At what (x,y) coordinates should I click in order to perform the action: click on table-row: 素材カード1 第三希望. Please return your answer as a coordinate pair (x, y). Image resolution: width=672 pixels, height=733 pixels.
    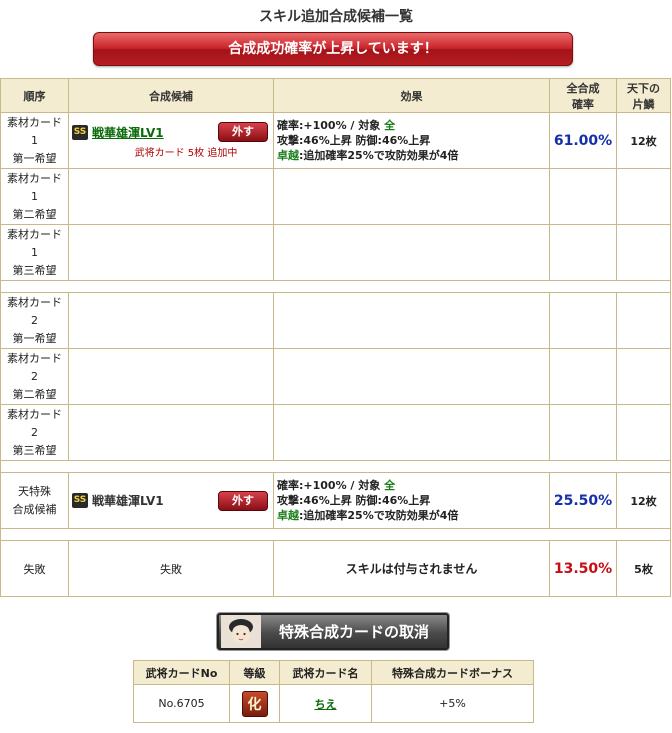
    Looking at the image, I should click on (335, 252).